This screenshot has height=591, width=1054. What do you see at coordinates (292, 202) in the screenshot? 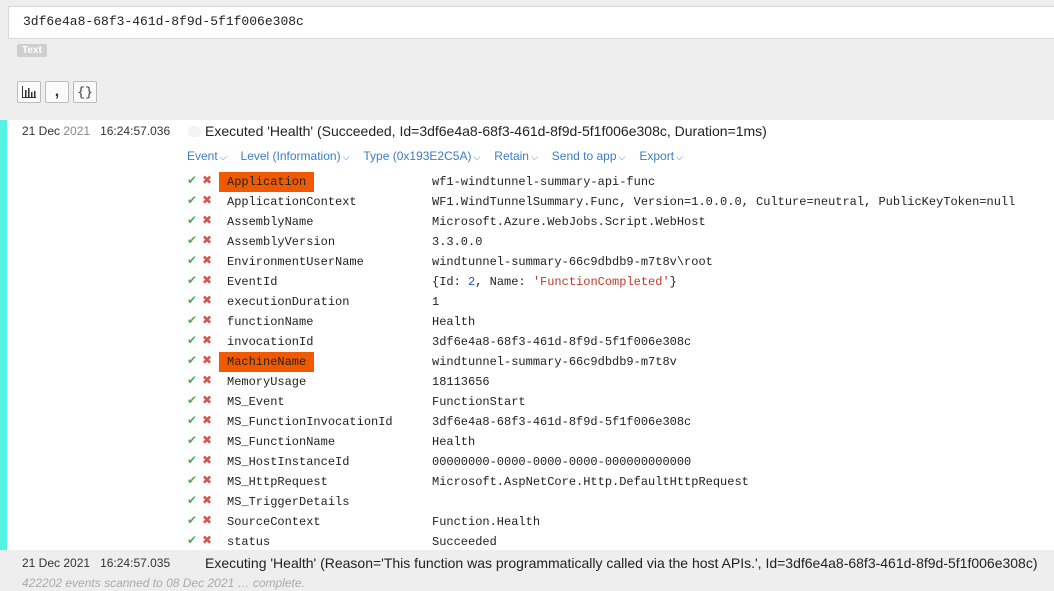
I see `property-name: ApplicationContext` at bounding box center [292, 202].